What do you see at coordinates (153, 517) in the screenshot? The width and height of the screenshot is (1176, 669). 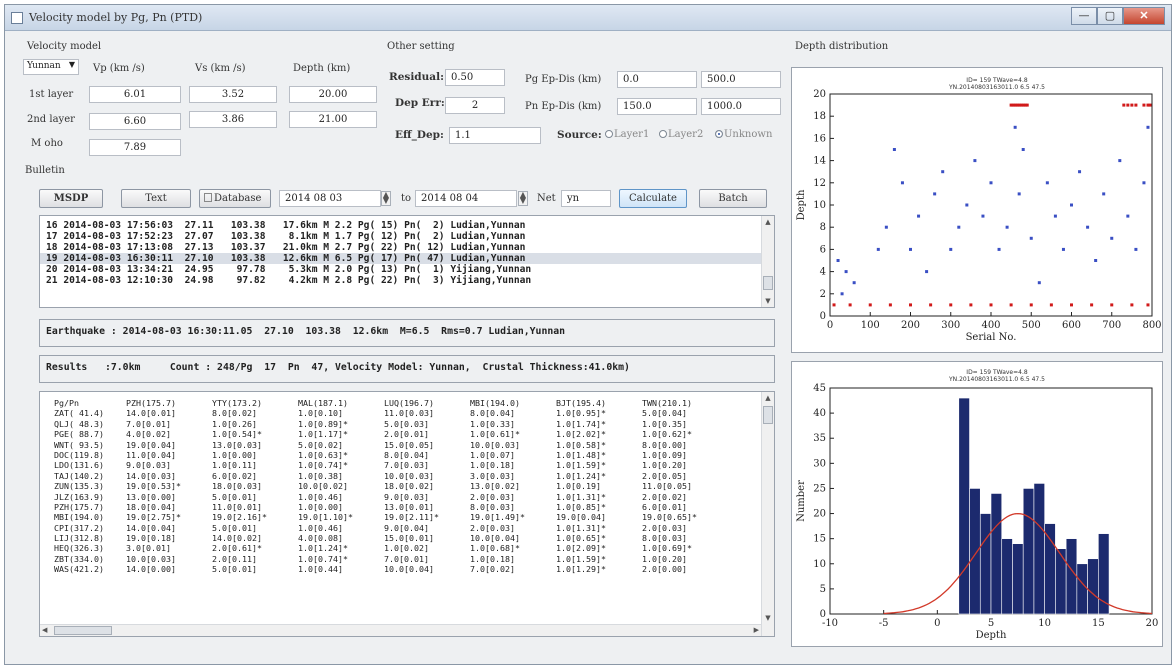 I see `table-cell: 19.0[2.75]*` at bounding box center [153, 517].